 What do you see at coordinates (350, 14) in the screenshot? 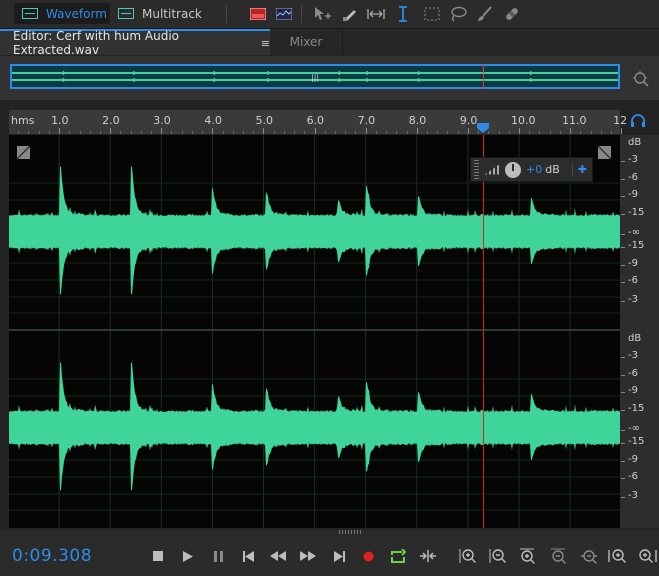
I see `razor-tool-icon` at bounding box center [350, 14].